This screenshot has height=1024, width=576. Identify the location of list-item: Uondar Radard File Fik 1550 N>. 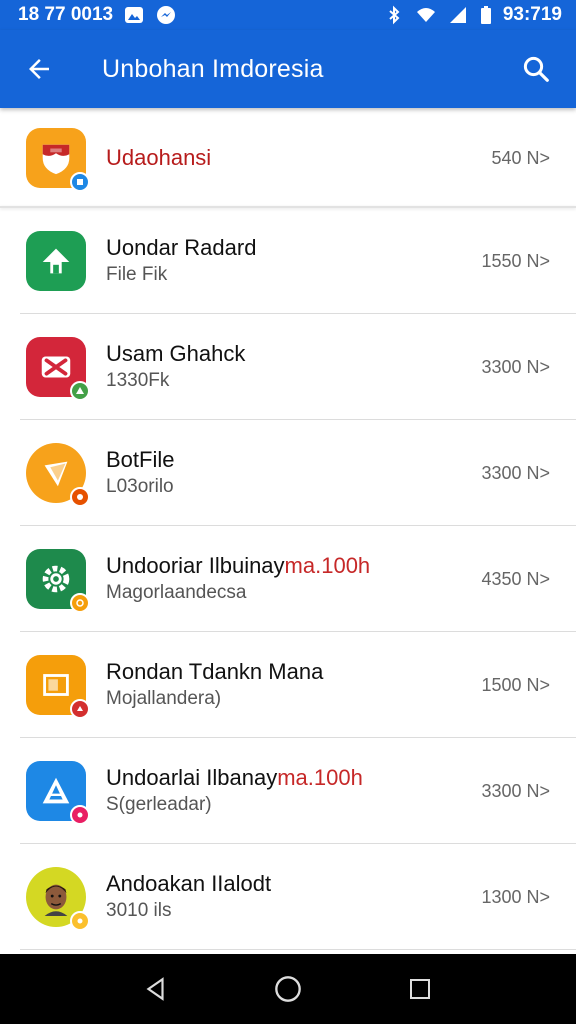
(288, 261).